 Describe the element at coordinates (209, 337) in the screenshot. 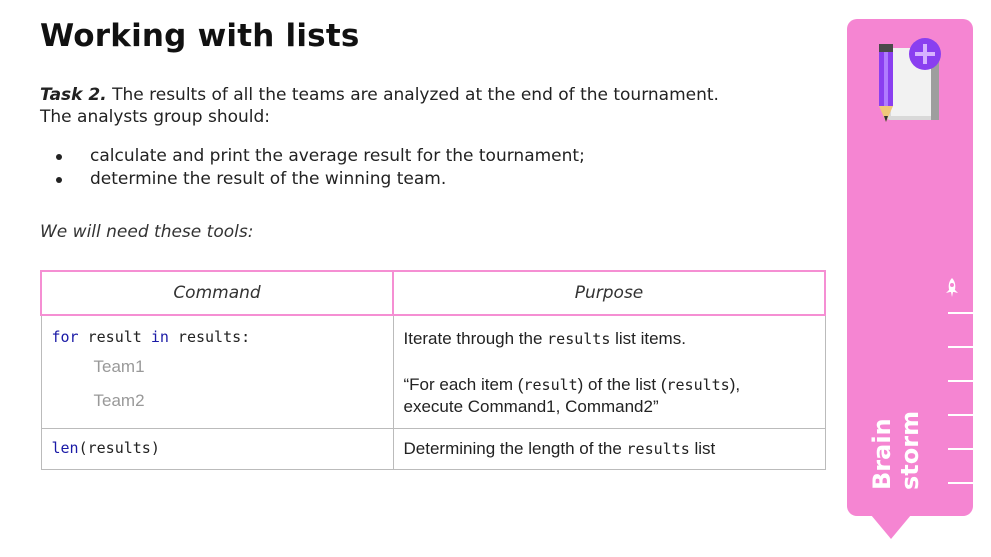

I see `code-iterable: results:` at that location.